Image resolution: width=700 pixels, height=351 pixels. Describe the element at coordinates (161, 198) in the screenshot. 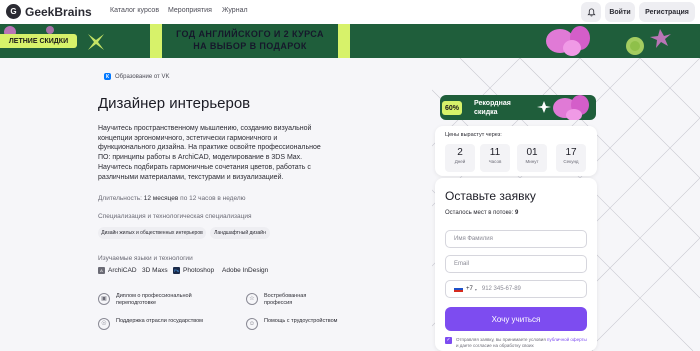

I see `duration-value: 12 месяцев` at that location.